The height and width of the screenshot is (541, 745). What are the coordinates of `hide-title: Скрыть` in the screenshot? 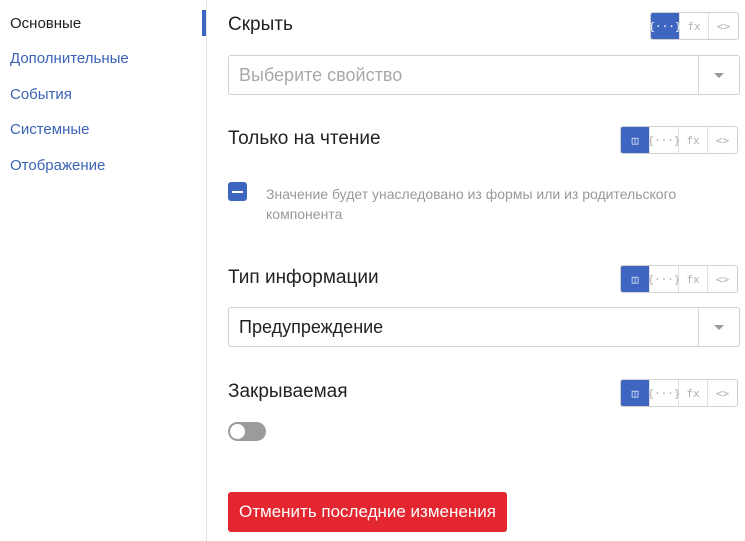 It's located at (260, 24).